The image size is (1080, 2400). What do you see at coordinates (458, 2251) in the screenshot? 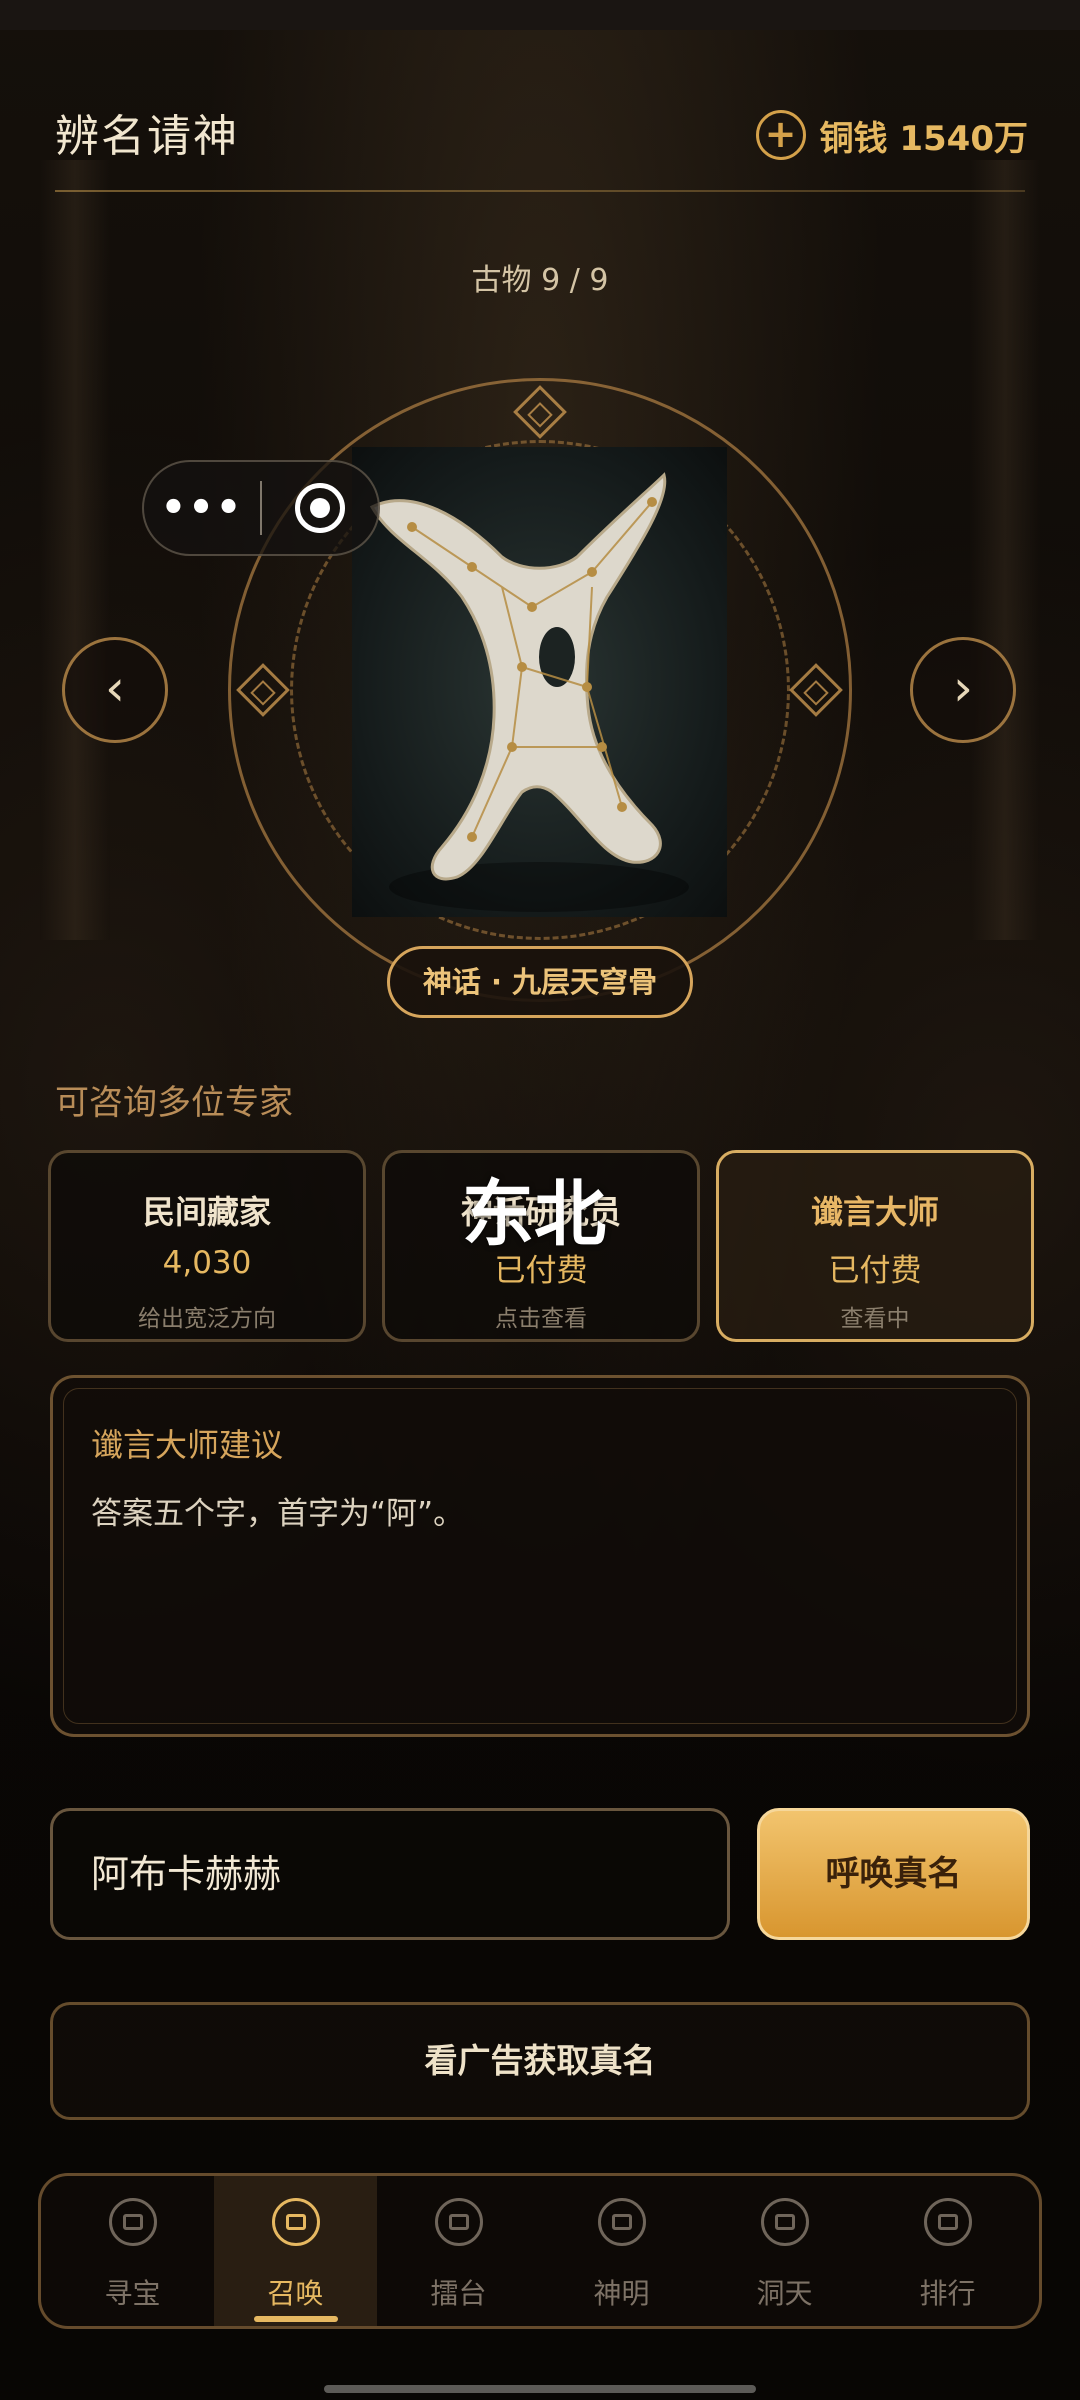
I see `tab-arena: 擂台` at bounding box center [458, 2251].